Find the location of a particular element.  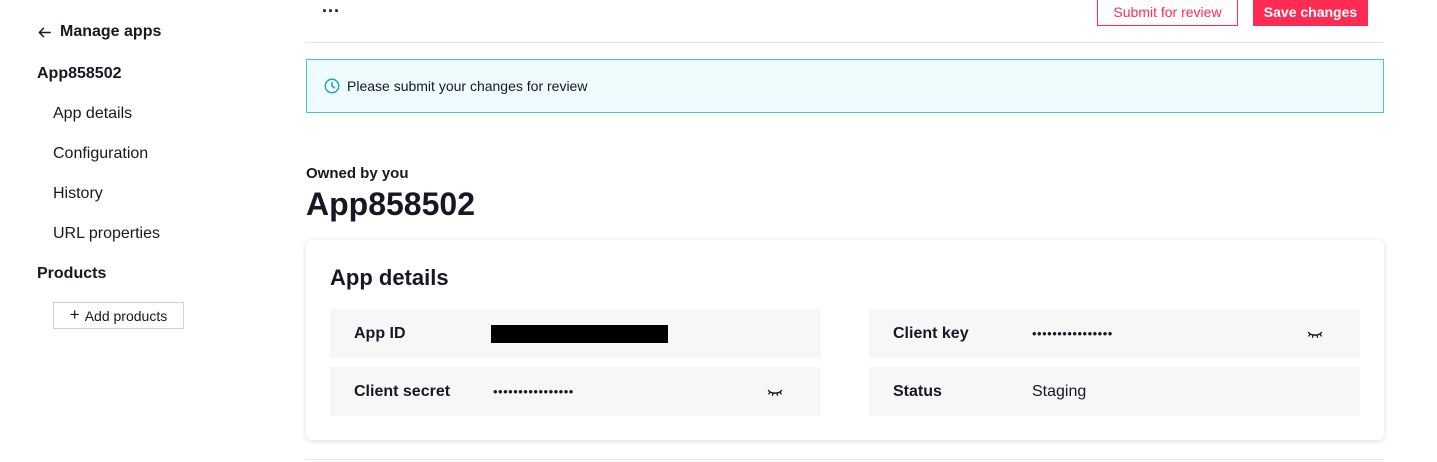

manage-apps-link: Manage apps is located at coordinates (99, 32).